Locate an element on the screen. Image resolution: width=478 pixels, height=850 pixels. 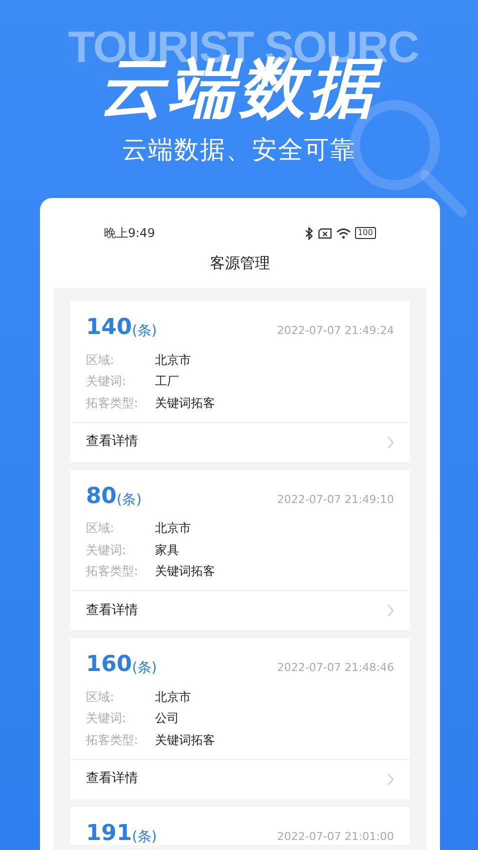
sim-icon is located at coordinates (325, 233).